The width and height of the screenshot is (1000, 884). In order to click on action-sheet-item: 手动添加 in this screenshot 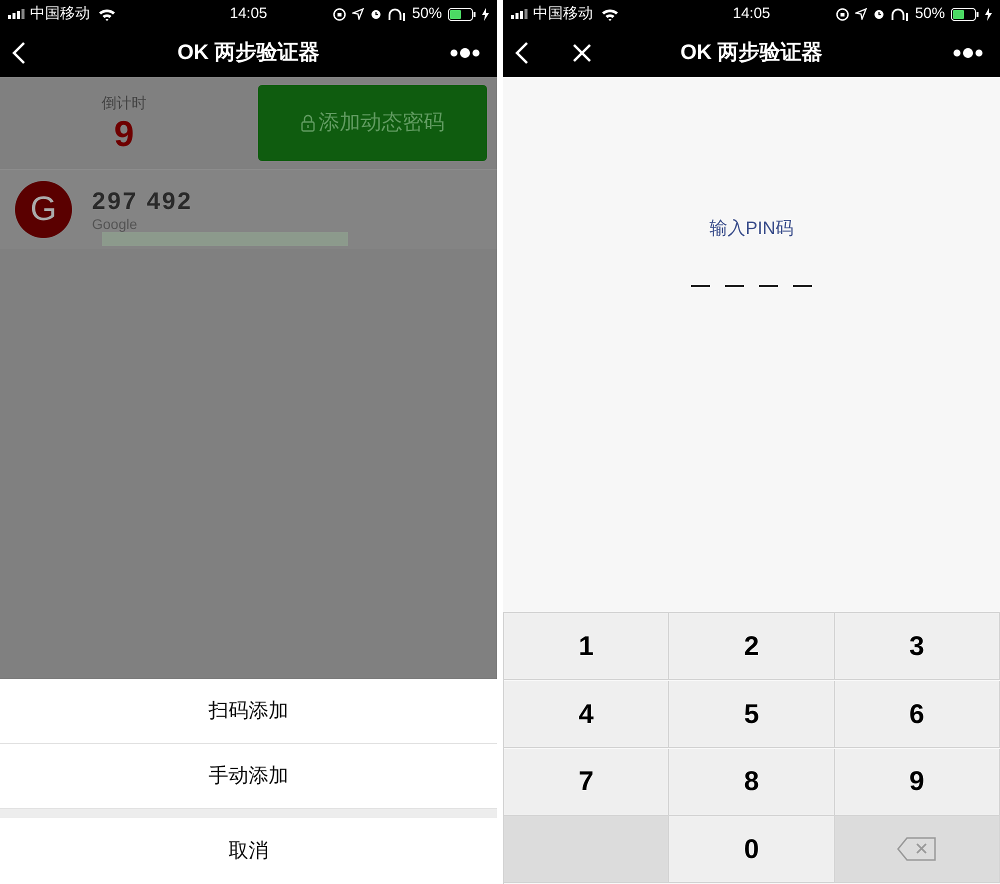, I will do `click(248, 776)`.